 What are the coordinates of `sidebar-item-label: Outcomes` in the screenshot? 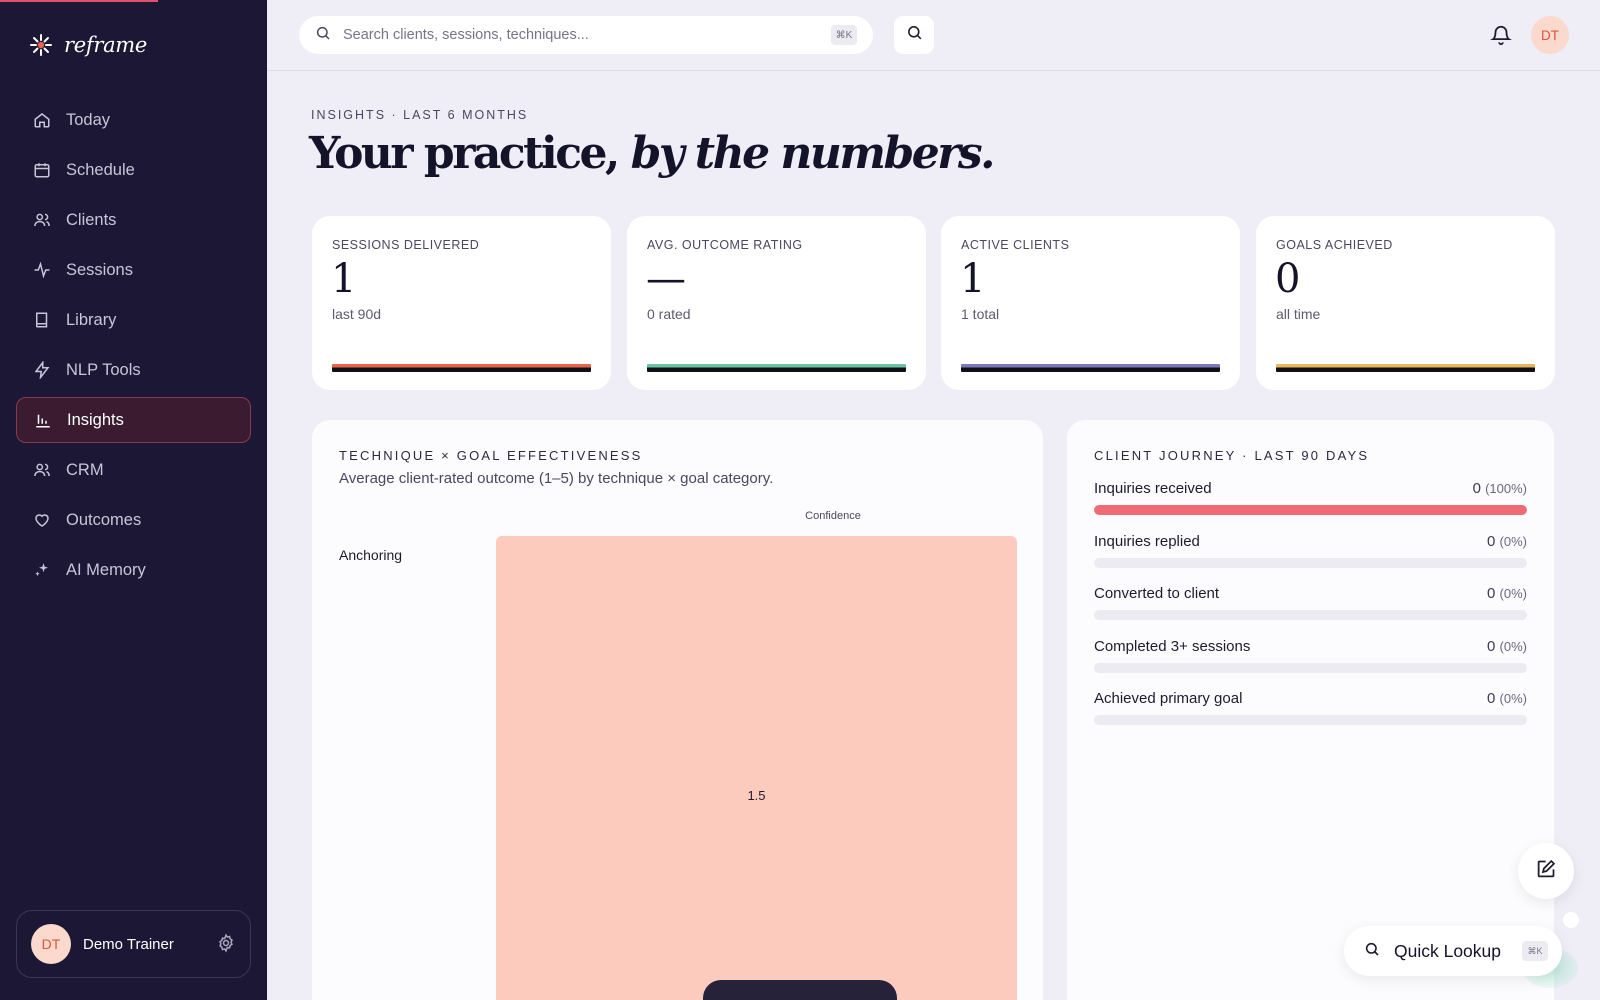 It's located at (104, 519).